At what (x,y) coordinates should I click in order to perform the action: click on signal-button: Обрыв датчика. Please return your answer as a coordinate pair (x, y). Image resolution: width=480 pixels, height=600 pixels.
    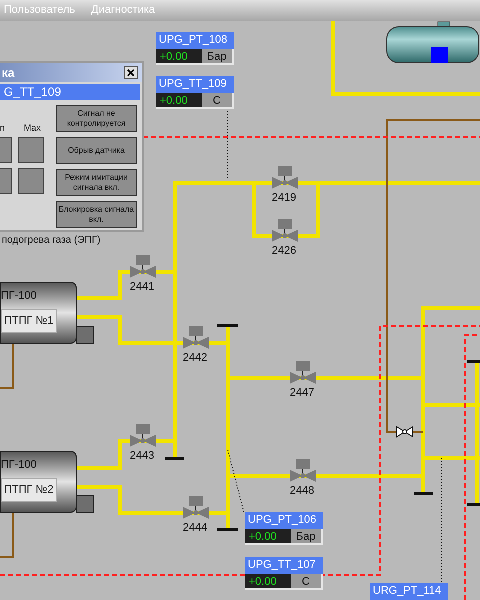
    Looking at the image, I should click on (96, 150).